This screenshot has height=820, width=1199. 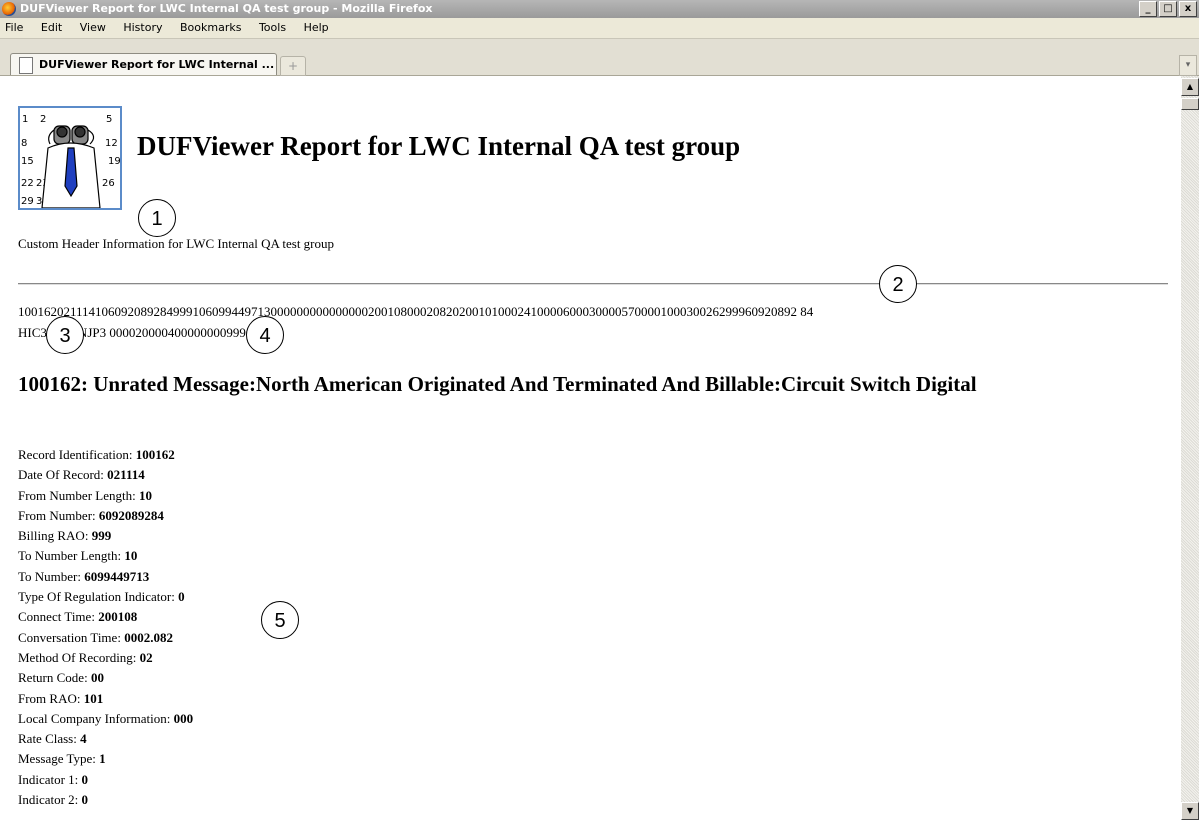 What do you see at coordinates (111, 143) in the screenshot?
I see `logo-day: 12` at bounding box center [111, 143].